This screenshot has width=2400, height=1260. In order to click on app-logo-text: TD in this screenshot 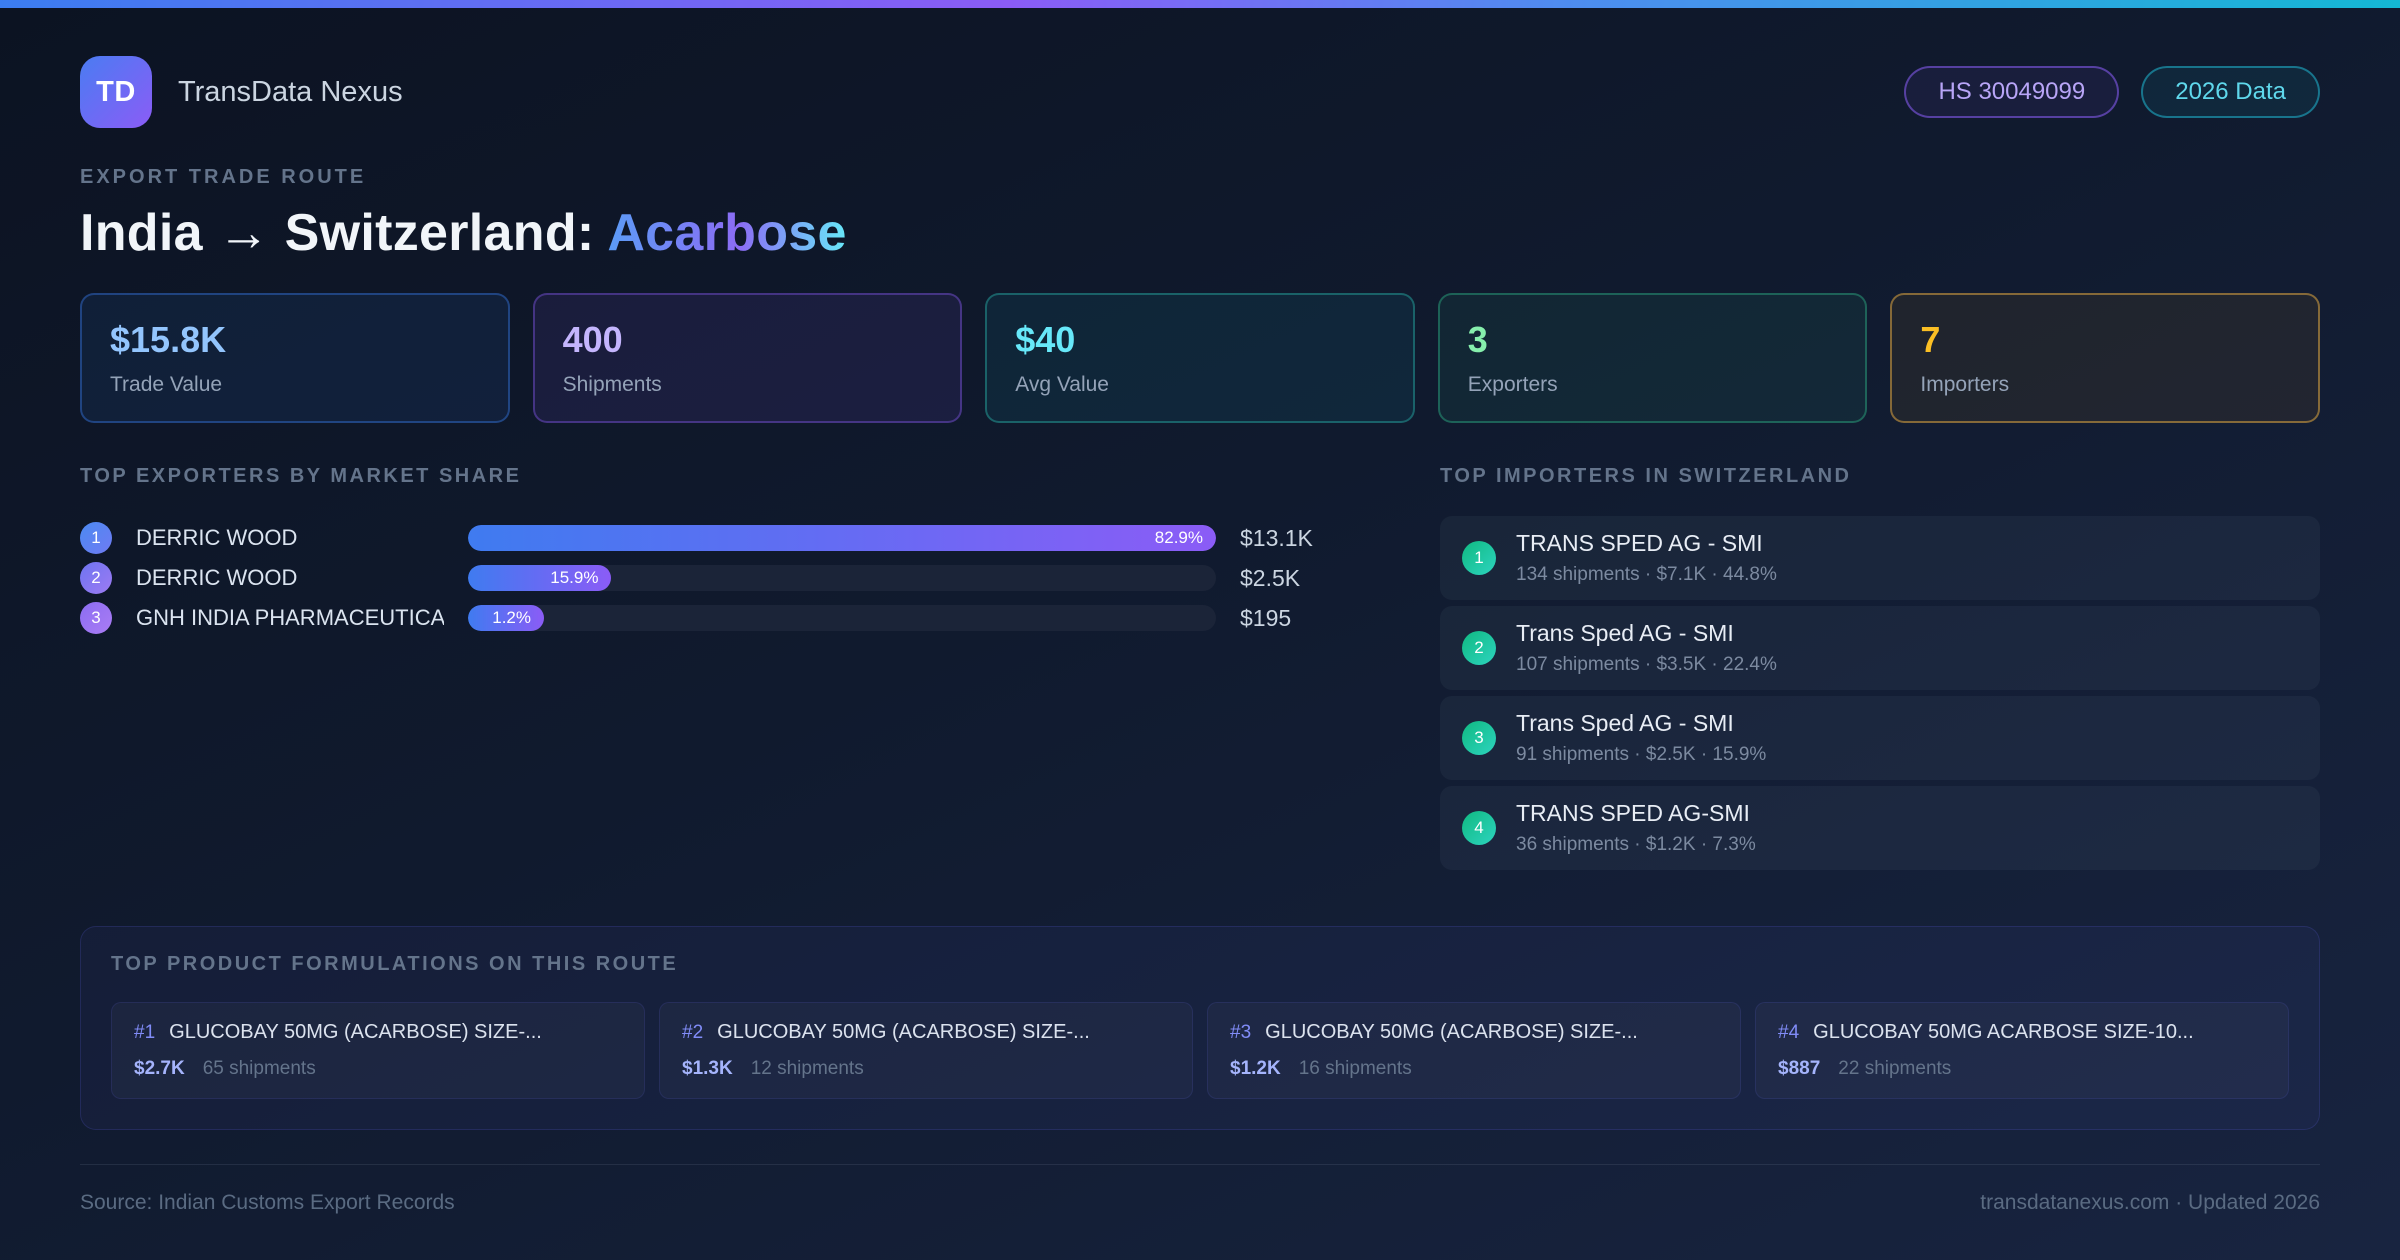, I will do `click(116, 91)`.